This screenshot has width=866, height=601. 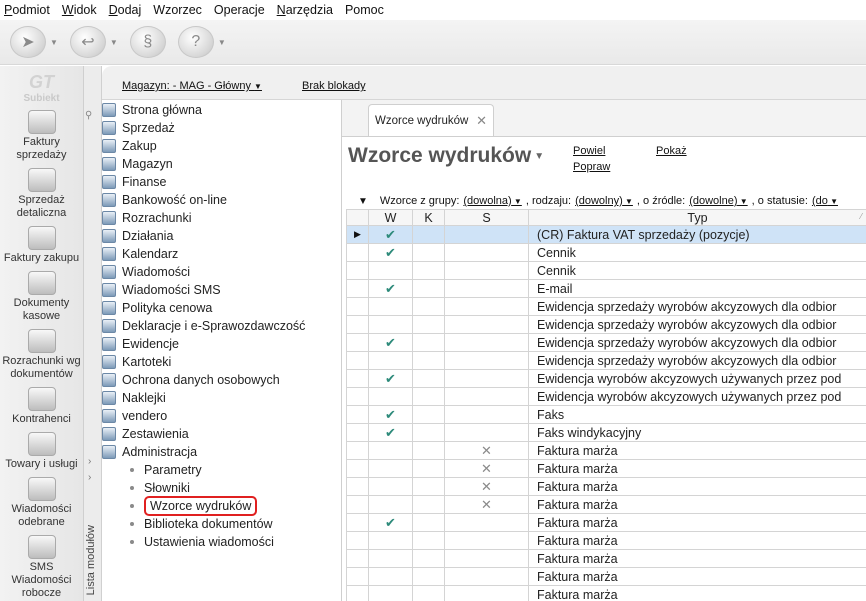 I want to click on filter-status-dropdown: (do, so click(x=825, y=201).